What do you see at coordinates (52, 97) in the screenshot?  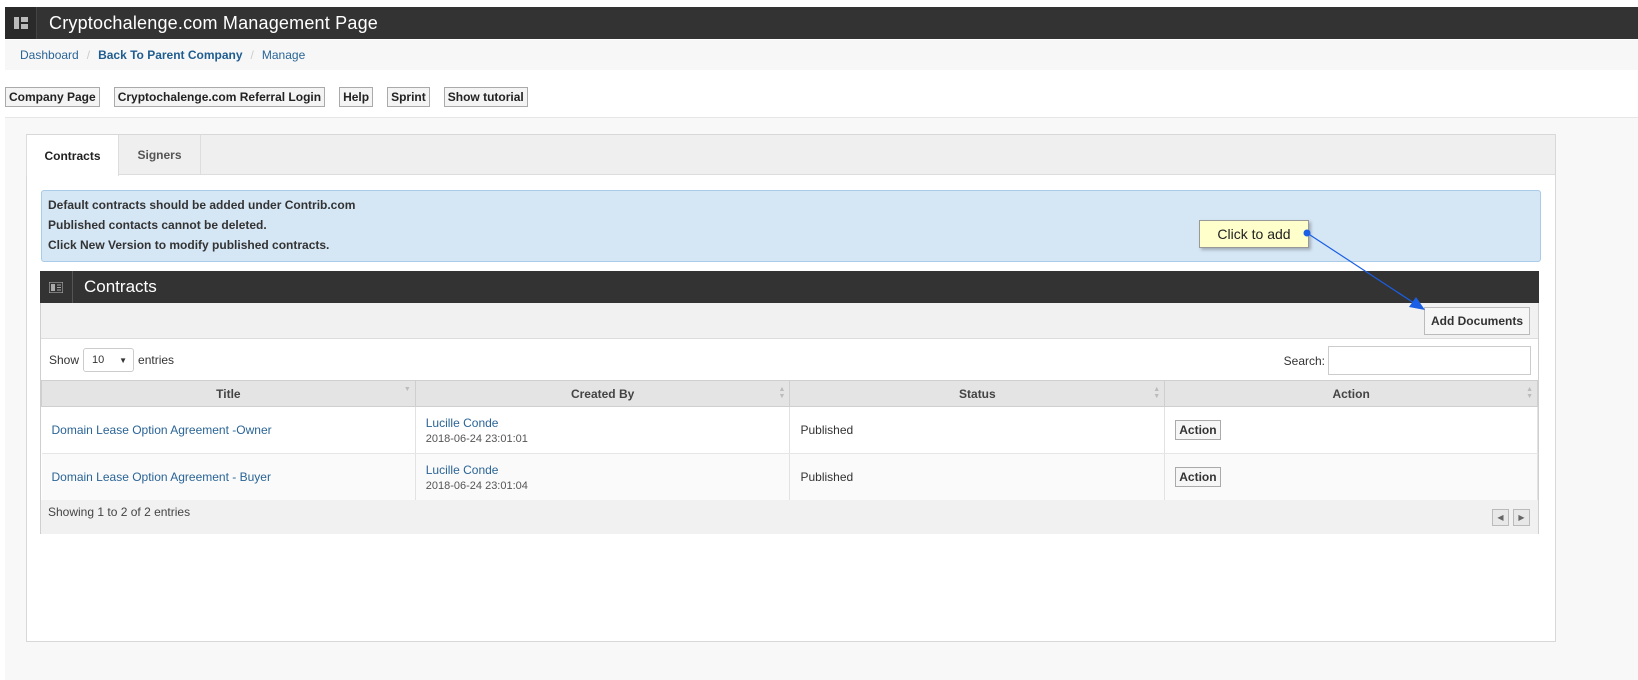 I see `company-page-button: Company Page` at bounding box center [52, 97].